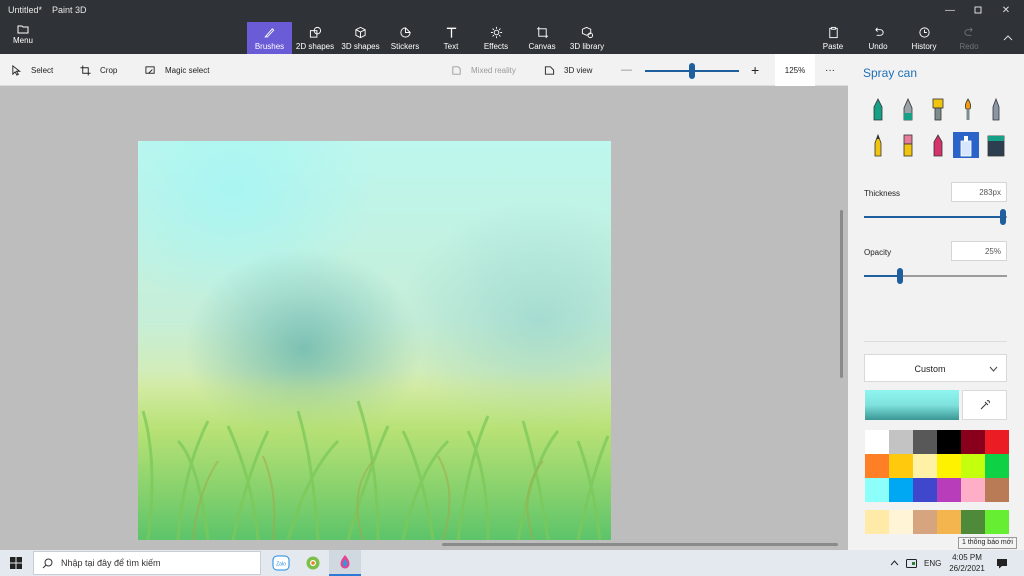 The width and height of the screenshot is (1024, 576). I want to click on tab-canvas: Canvas, so click(542, 38).